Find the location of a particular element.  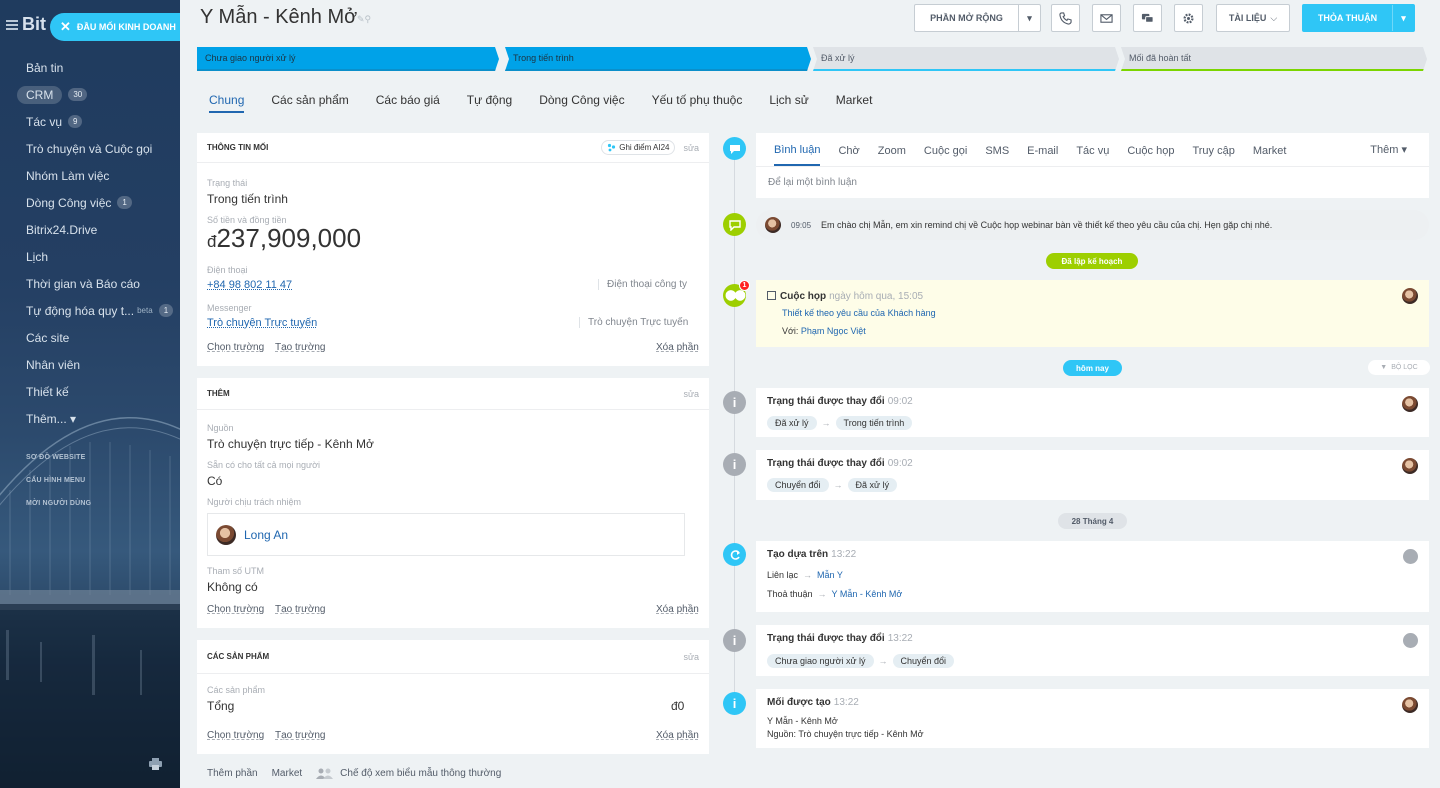

add-section-link: Thêm phần is located at coordinates (232, 773).